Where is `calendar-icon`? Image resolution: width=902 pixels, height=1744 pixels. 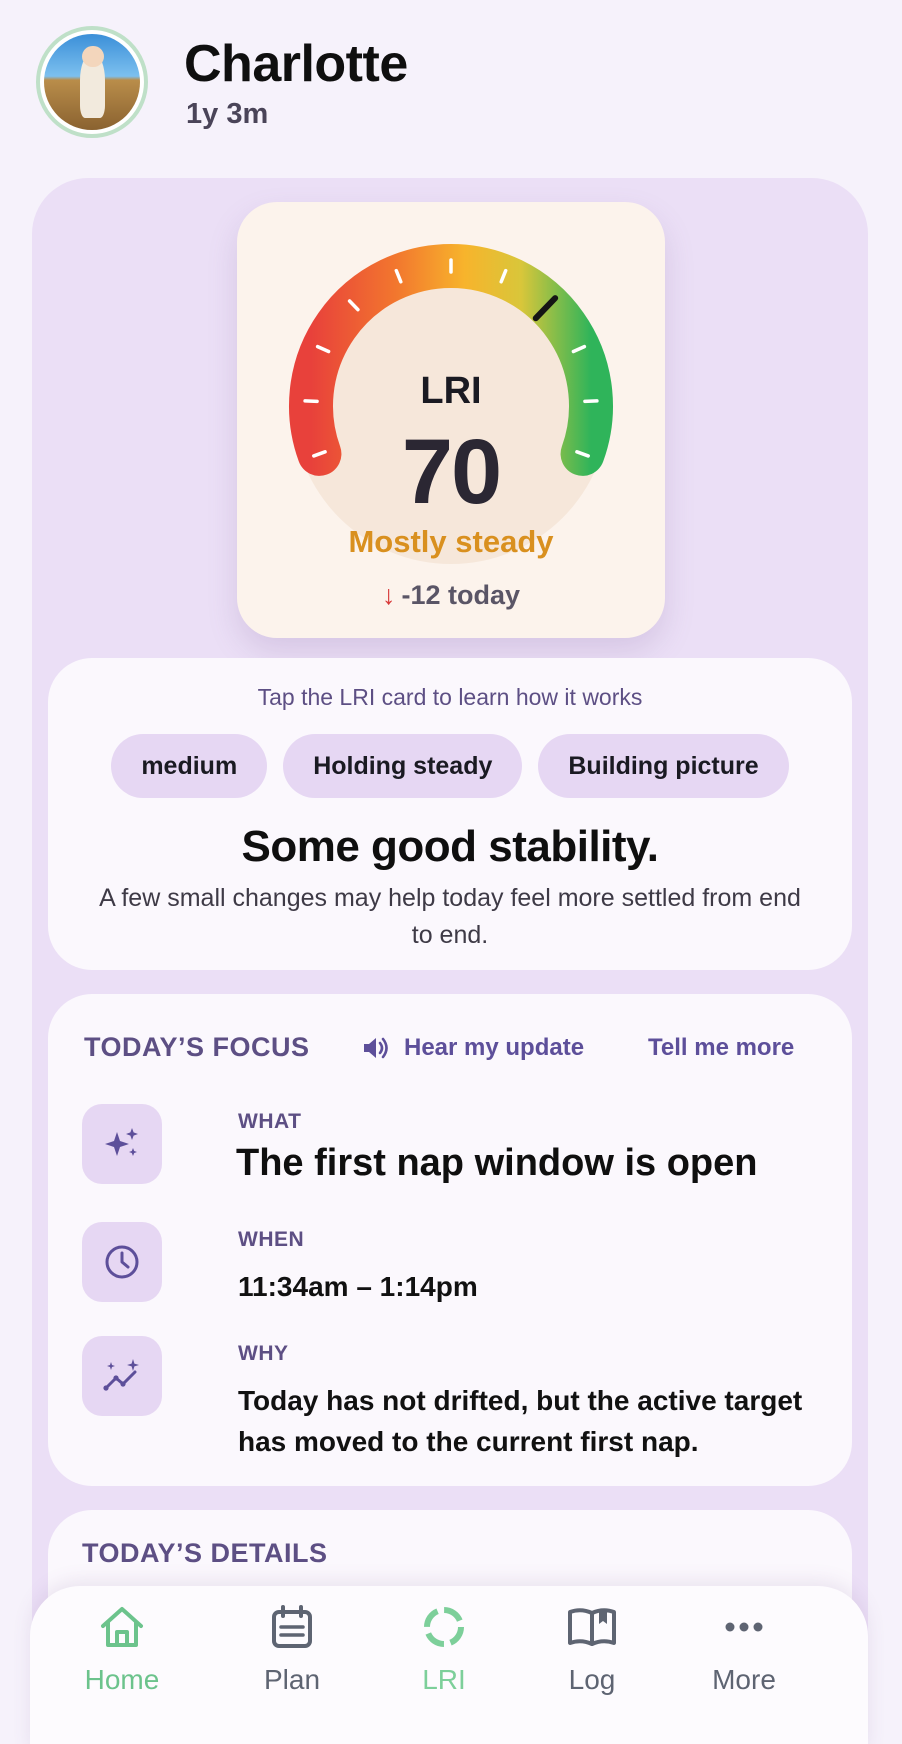
calendar-icon is located at coordinates (292, 1626).